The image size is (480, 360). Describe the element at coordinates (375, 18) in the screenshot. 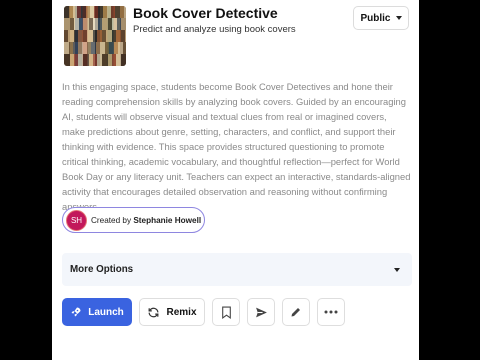

I see `visibility-label: Public` at that location.